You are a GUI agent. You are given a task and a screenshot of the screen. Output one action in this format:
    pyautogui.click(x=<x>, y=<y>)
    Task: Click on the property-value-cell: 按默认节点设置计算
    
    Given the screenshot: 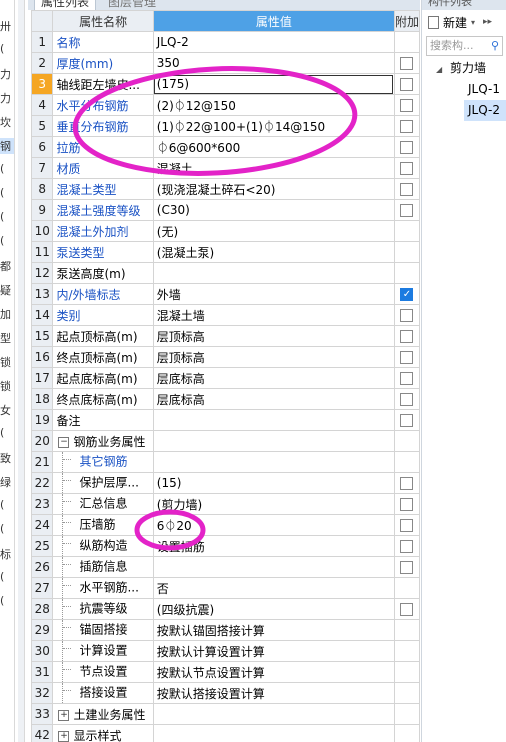 What is the action you would take?
    pyautogui.click(x=273, y=672)
    